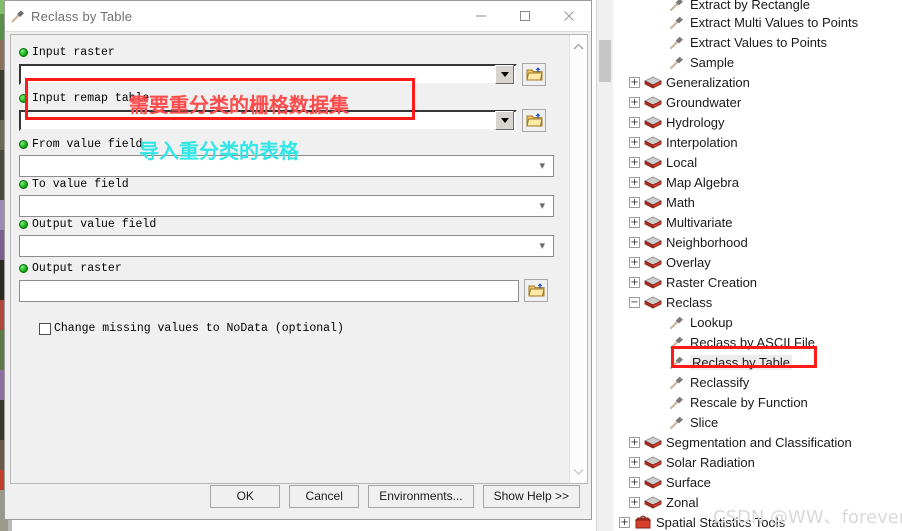 This screenshot has width=902, height=531. Describe the element at coordinates (757, 182) in the screenshot. I see `tree-item-map-algebra: + Map Algebra` at that location.